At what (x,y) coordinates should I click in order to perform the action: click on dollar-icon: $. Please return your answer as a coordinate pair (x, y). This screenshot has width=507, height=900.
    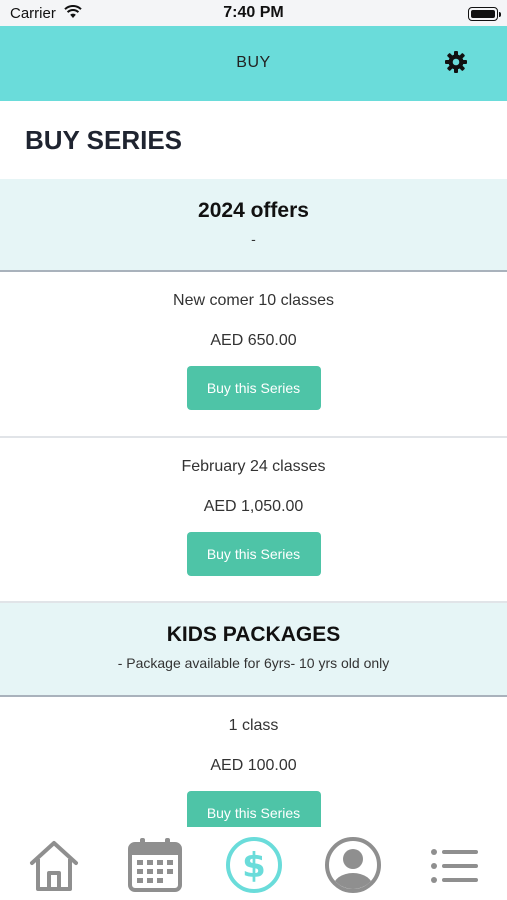
    Looking at the image, I should click on (254, 865).